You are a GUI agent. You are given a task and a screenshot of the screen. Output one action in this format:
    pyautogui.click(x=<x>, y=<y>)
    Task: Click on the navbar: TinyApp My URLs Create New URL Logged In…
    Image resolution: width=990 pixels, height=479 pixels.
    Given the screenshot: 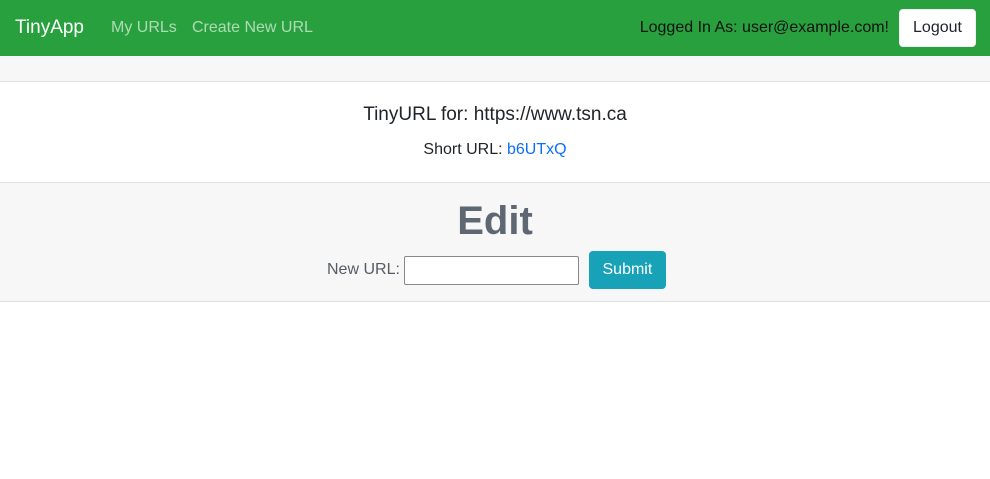 What is the action you would take?
    pyautogui.click(x=495, y=28)
    